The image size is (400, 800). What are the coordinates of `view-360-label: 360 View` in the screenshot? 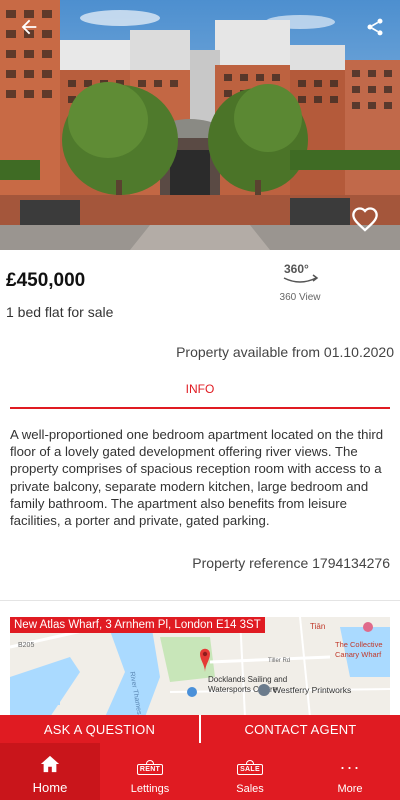 It's located at (300, 297).